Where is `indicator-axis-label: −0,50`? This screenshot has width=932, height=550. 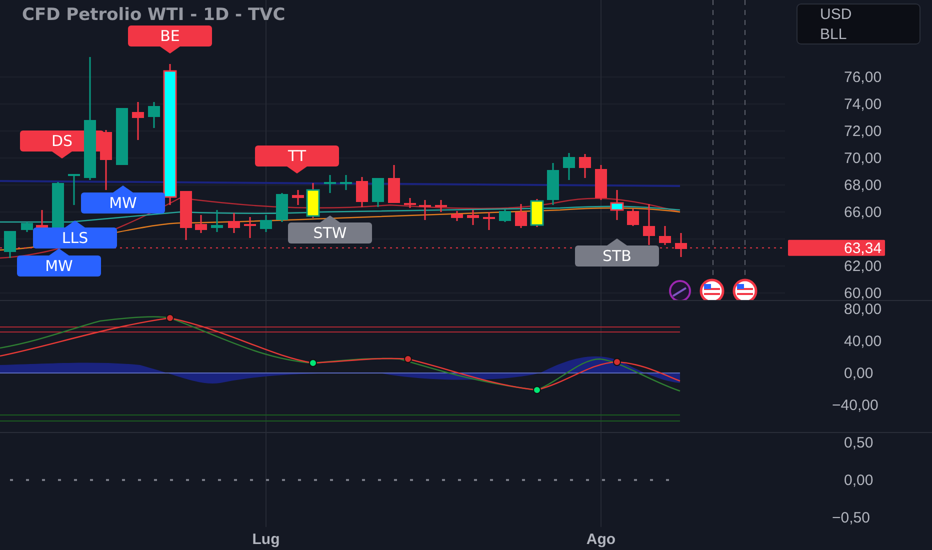 indicator-axis-label: −0,50 is located at coordinates (851, 518).